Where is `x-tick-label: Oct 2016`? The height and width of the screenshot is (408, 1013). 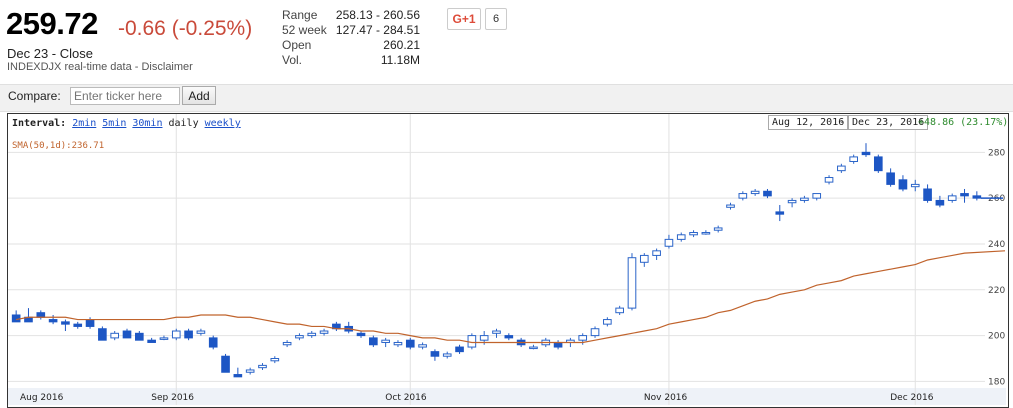 x-tick-label: Oct 2016 is located at coordinates (406, 398).